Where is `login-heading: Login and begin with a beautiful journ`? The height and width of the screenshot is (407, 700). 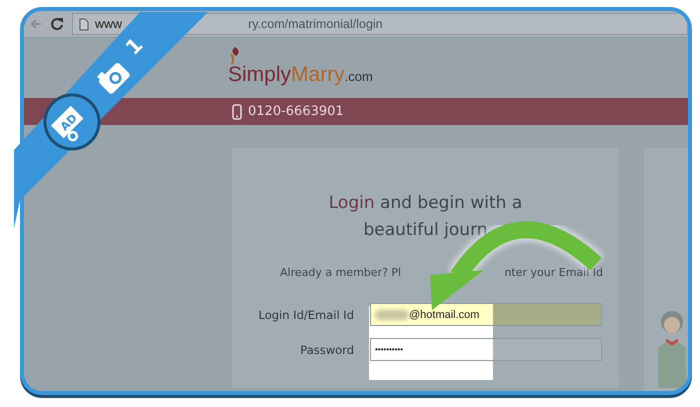 login-heading: Login and begin with a beautiful journ is located at coordinates (425, 217).